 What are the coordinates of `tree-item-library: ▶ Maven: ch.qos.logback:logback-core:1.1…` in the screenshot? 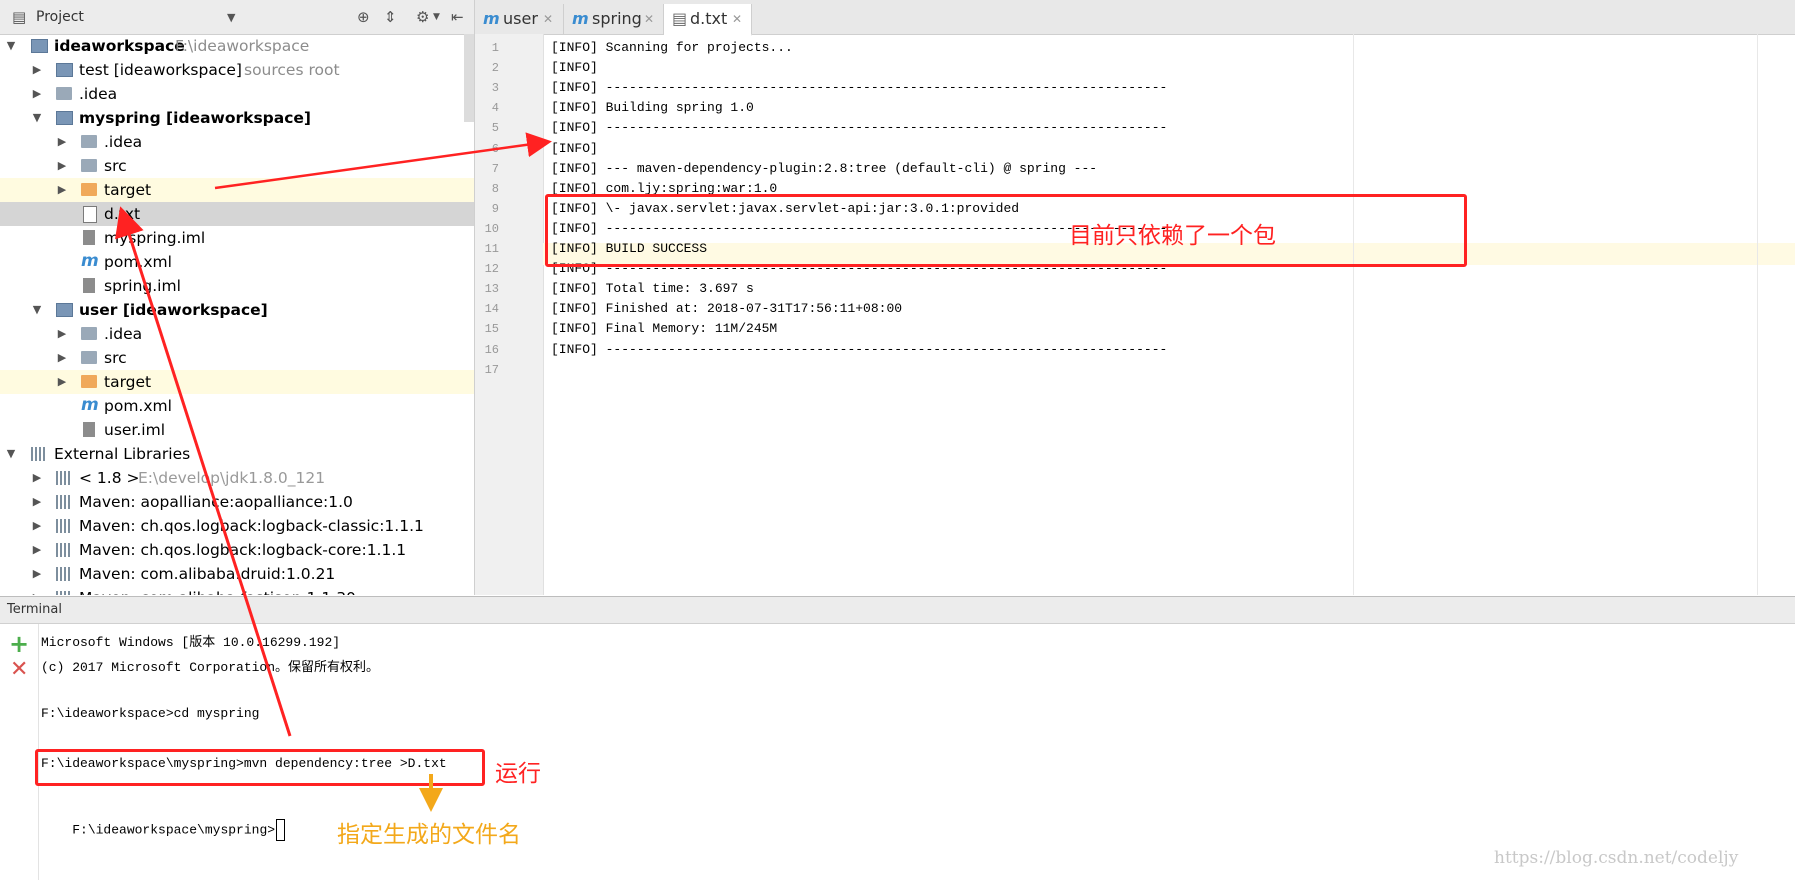 It's located at (237, 550).